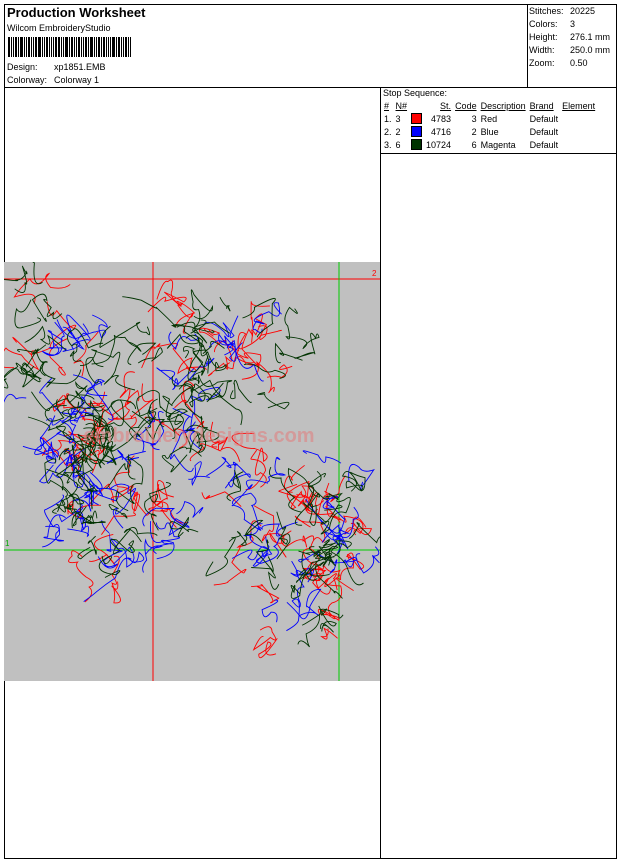 The image size is (620, 861). I want to click on stat-label: Zoom:, so click(542, 63).